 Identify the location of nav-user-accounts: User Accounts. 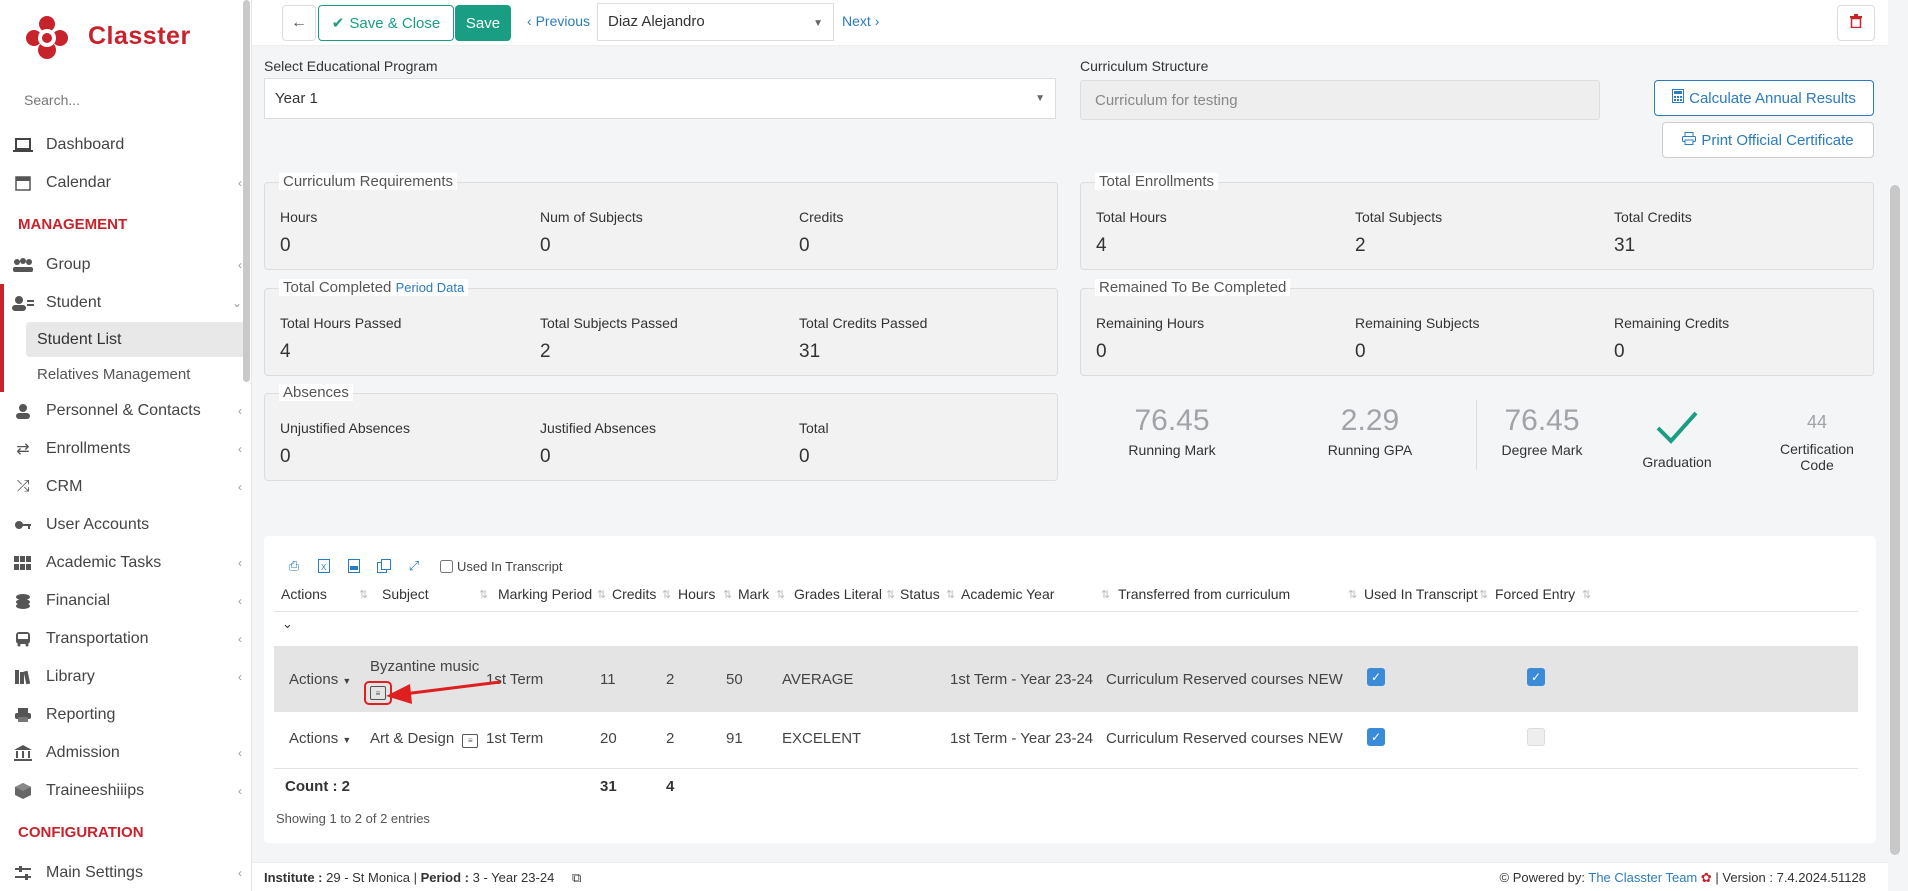
(126, 525).